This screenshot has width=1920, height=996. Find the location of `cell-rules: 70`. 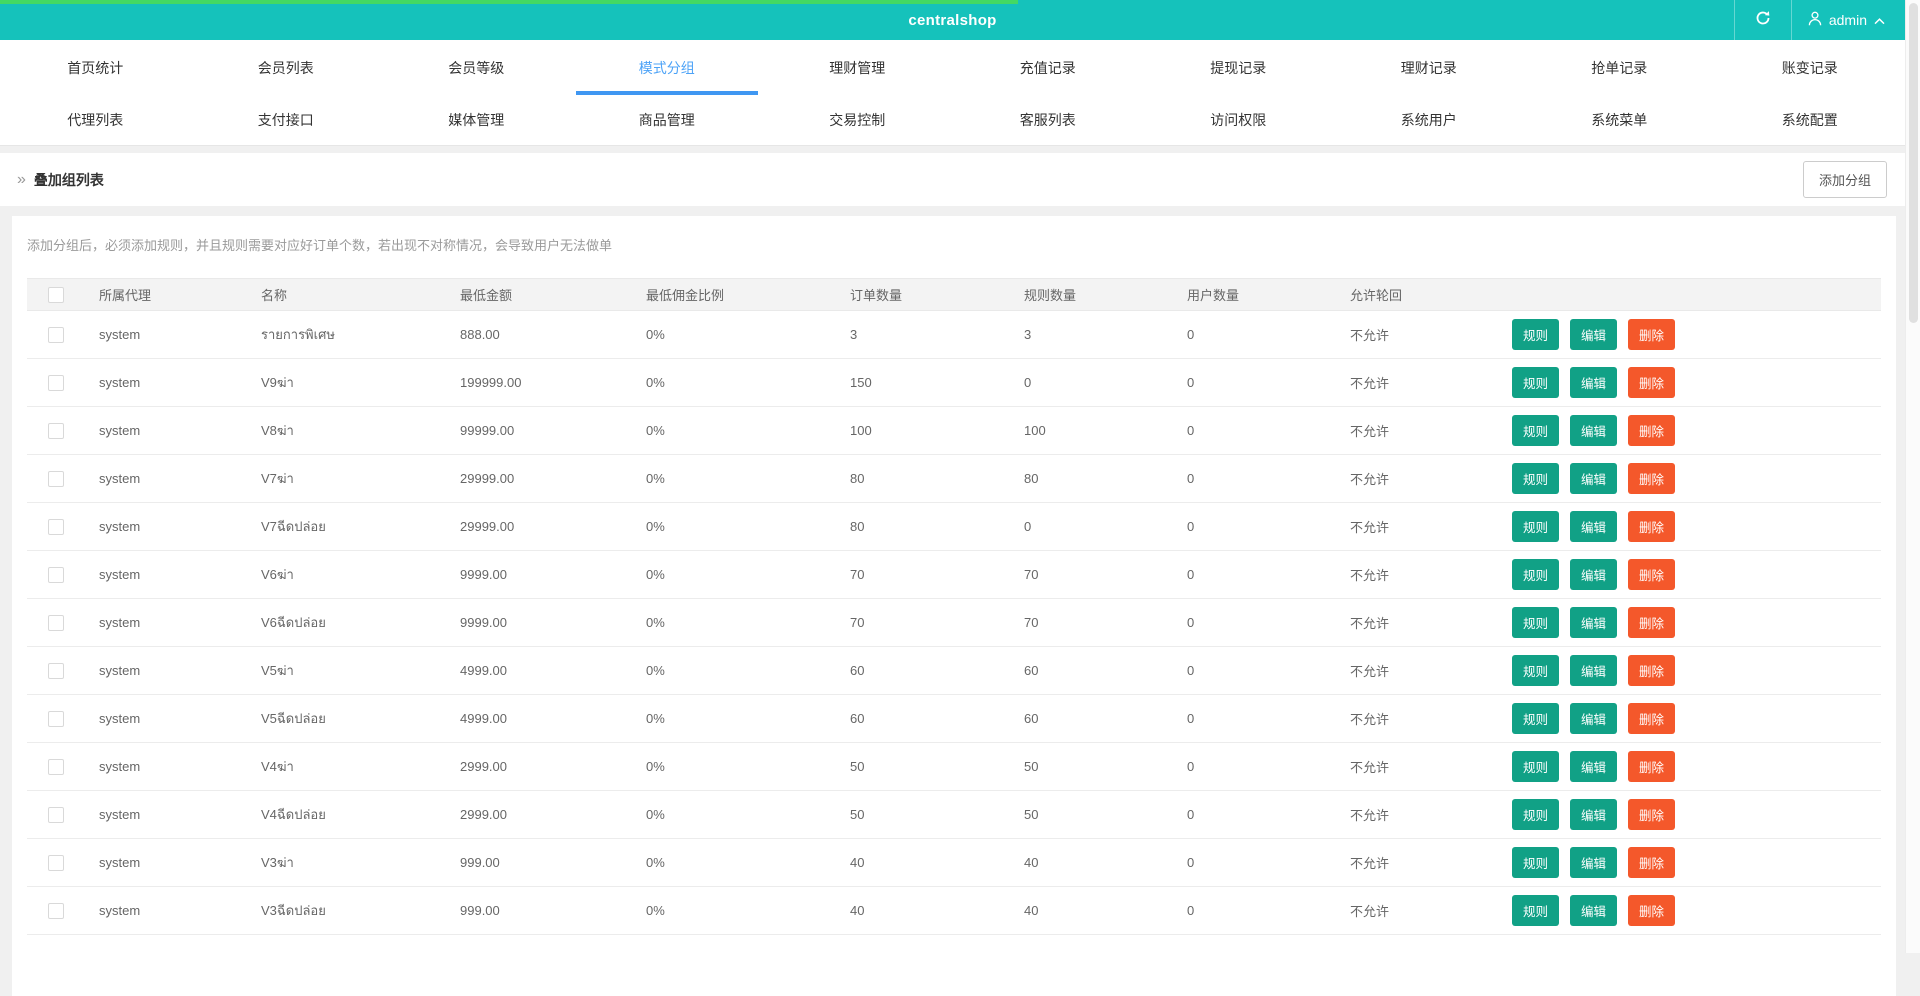

cell-rules: 70 is located at coordinates (1091, 574).